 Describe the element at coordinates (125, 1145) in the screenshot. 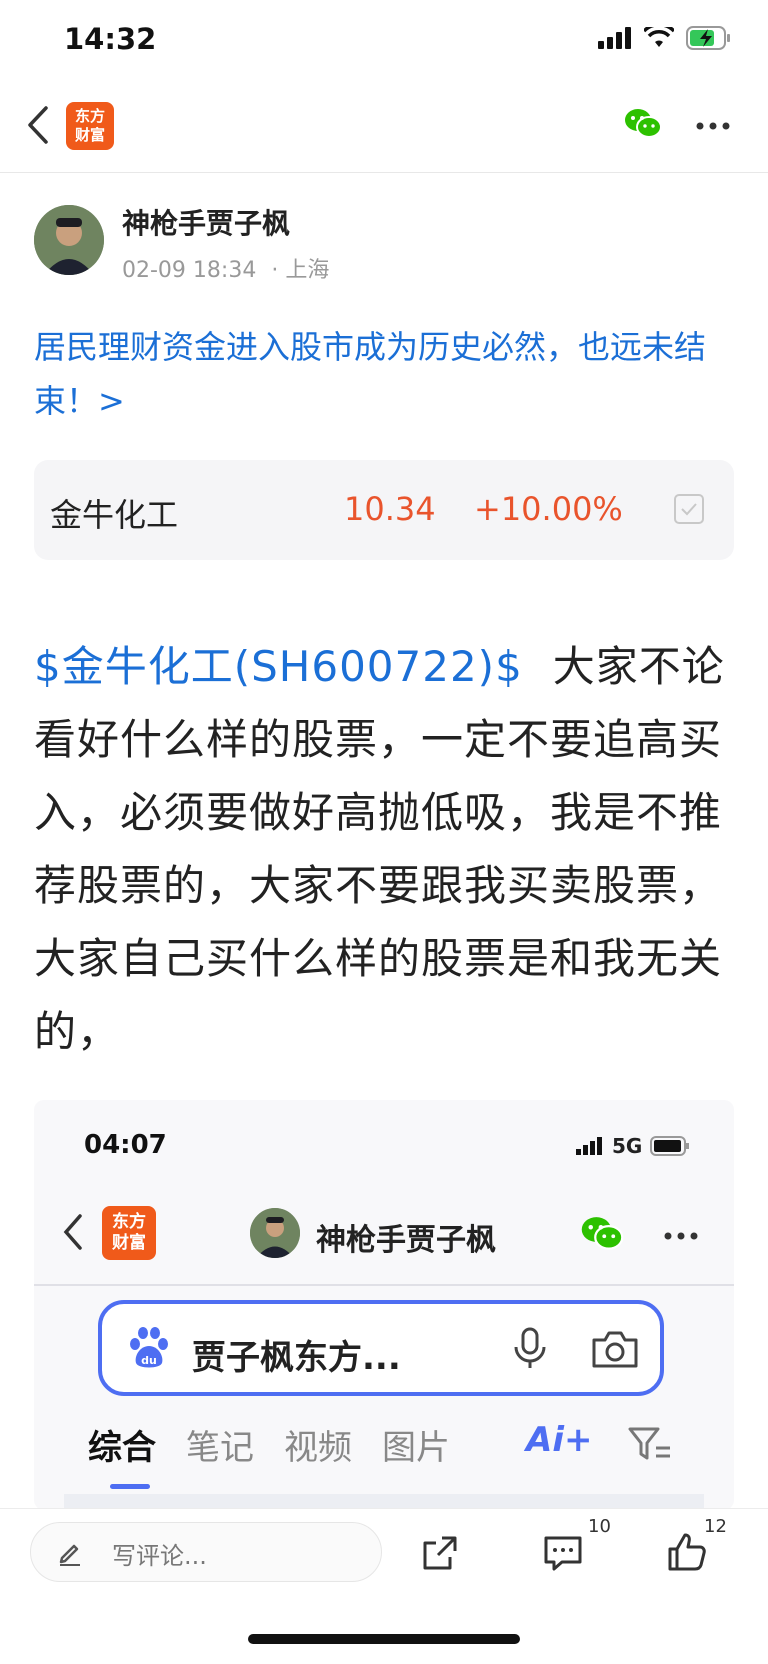

I see `embedded-status-time: 04:07` at that location.